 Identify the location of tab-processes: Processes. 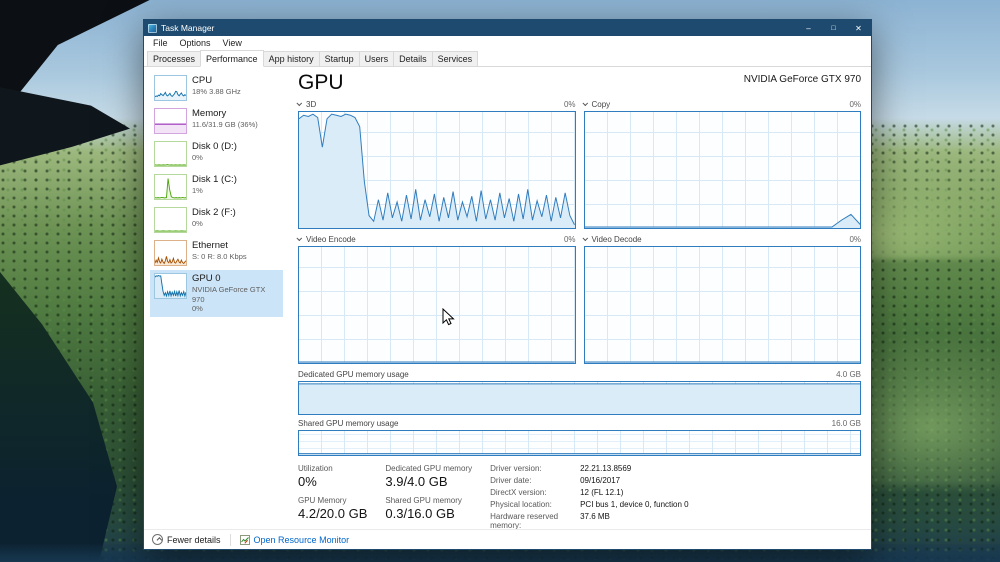
(174, 59).